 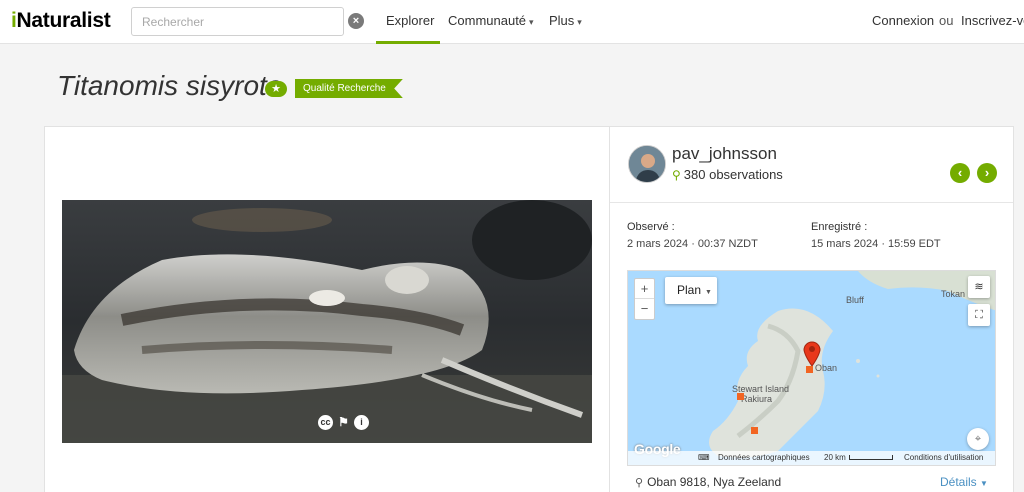 What do you see at coordinates (876, 244) in the screenshot?
I see `recorded-date: 15 mars 2024 · 15:59 EDT` at bounding box center [876, 244].